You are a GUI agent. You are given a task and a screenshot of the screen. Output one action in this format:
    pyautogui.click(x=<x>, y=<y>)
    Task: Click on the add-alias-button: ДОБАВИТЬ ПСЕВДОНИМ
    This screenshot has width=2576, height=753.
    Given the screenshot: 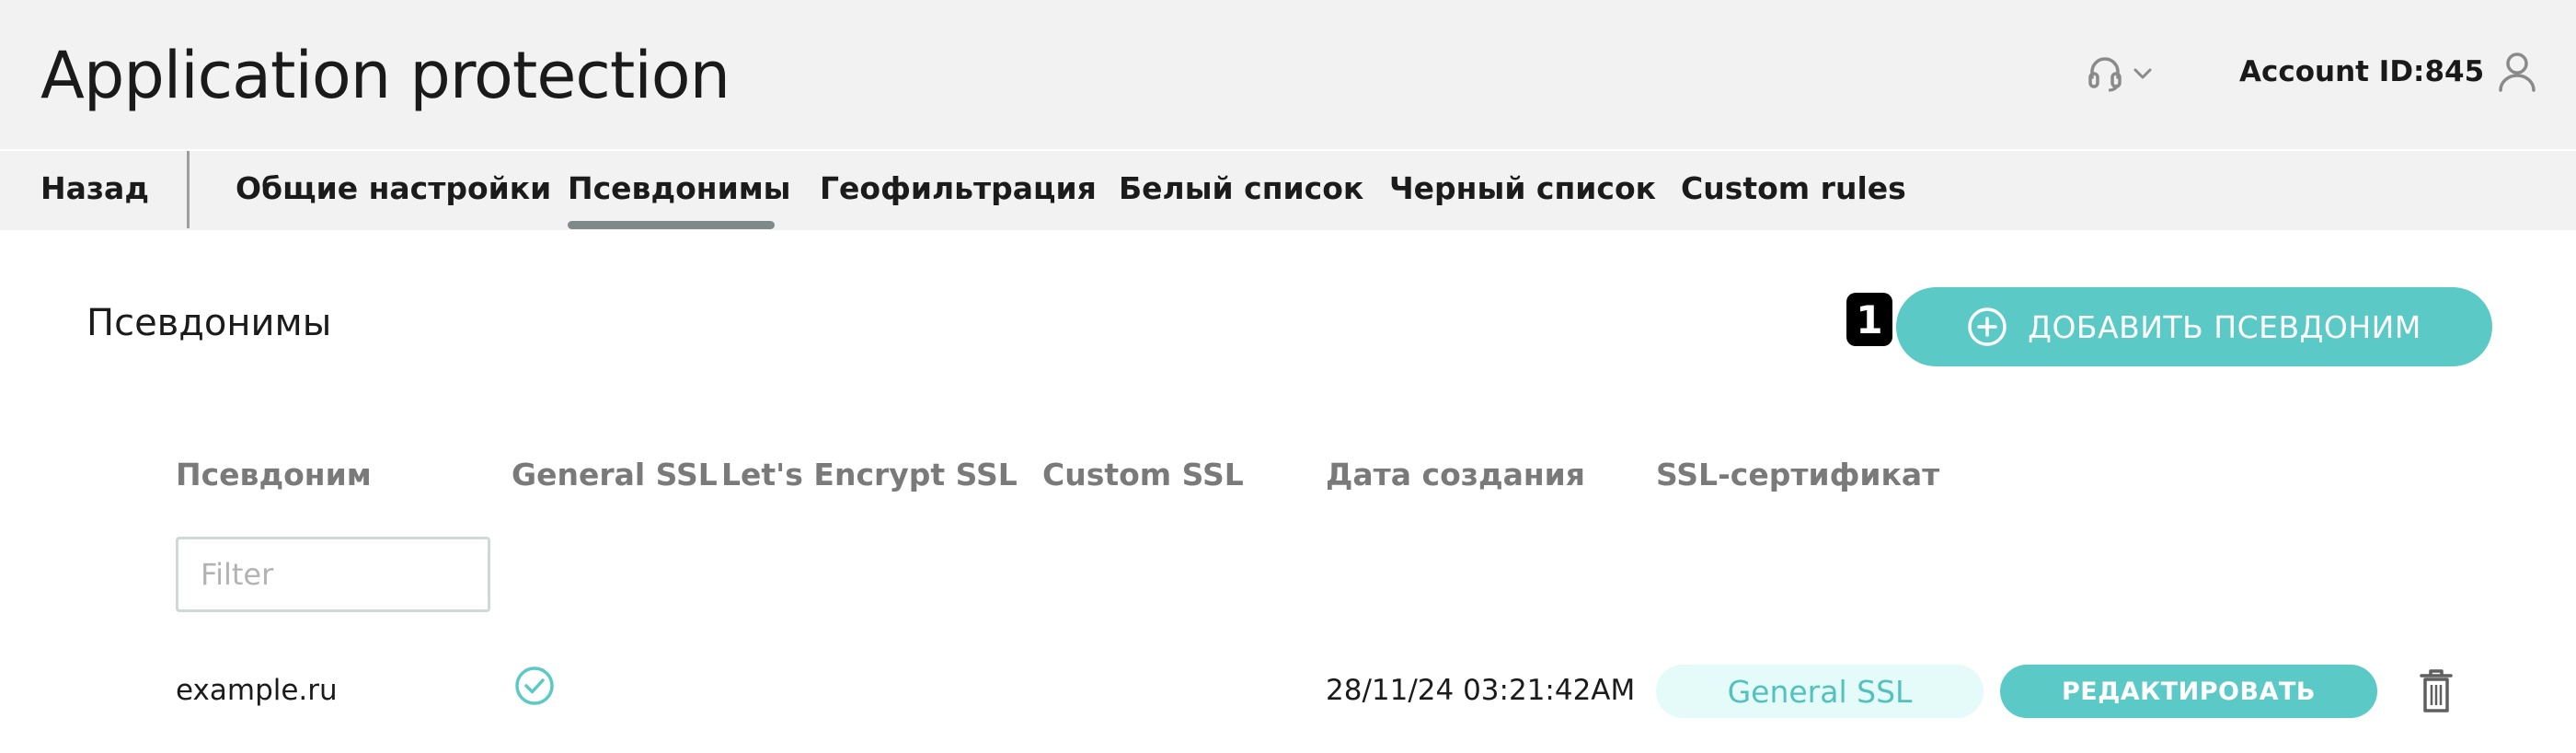 What is the action you would take?
    pyautogui.click(x=2194, y=326)
    